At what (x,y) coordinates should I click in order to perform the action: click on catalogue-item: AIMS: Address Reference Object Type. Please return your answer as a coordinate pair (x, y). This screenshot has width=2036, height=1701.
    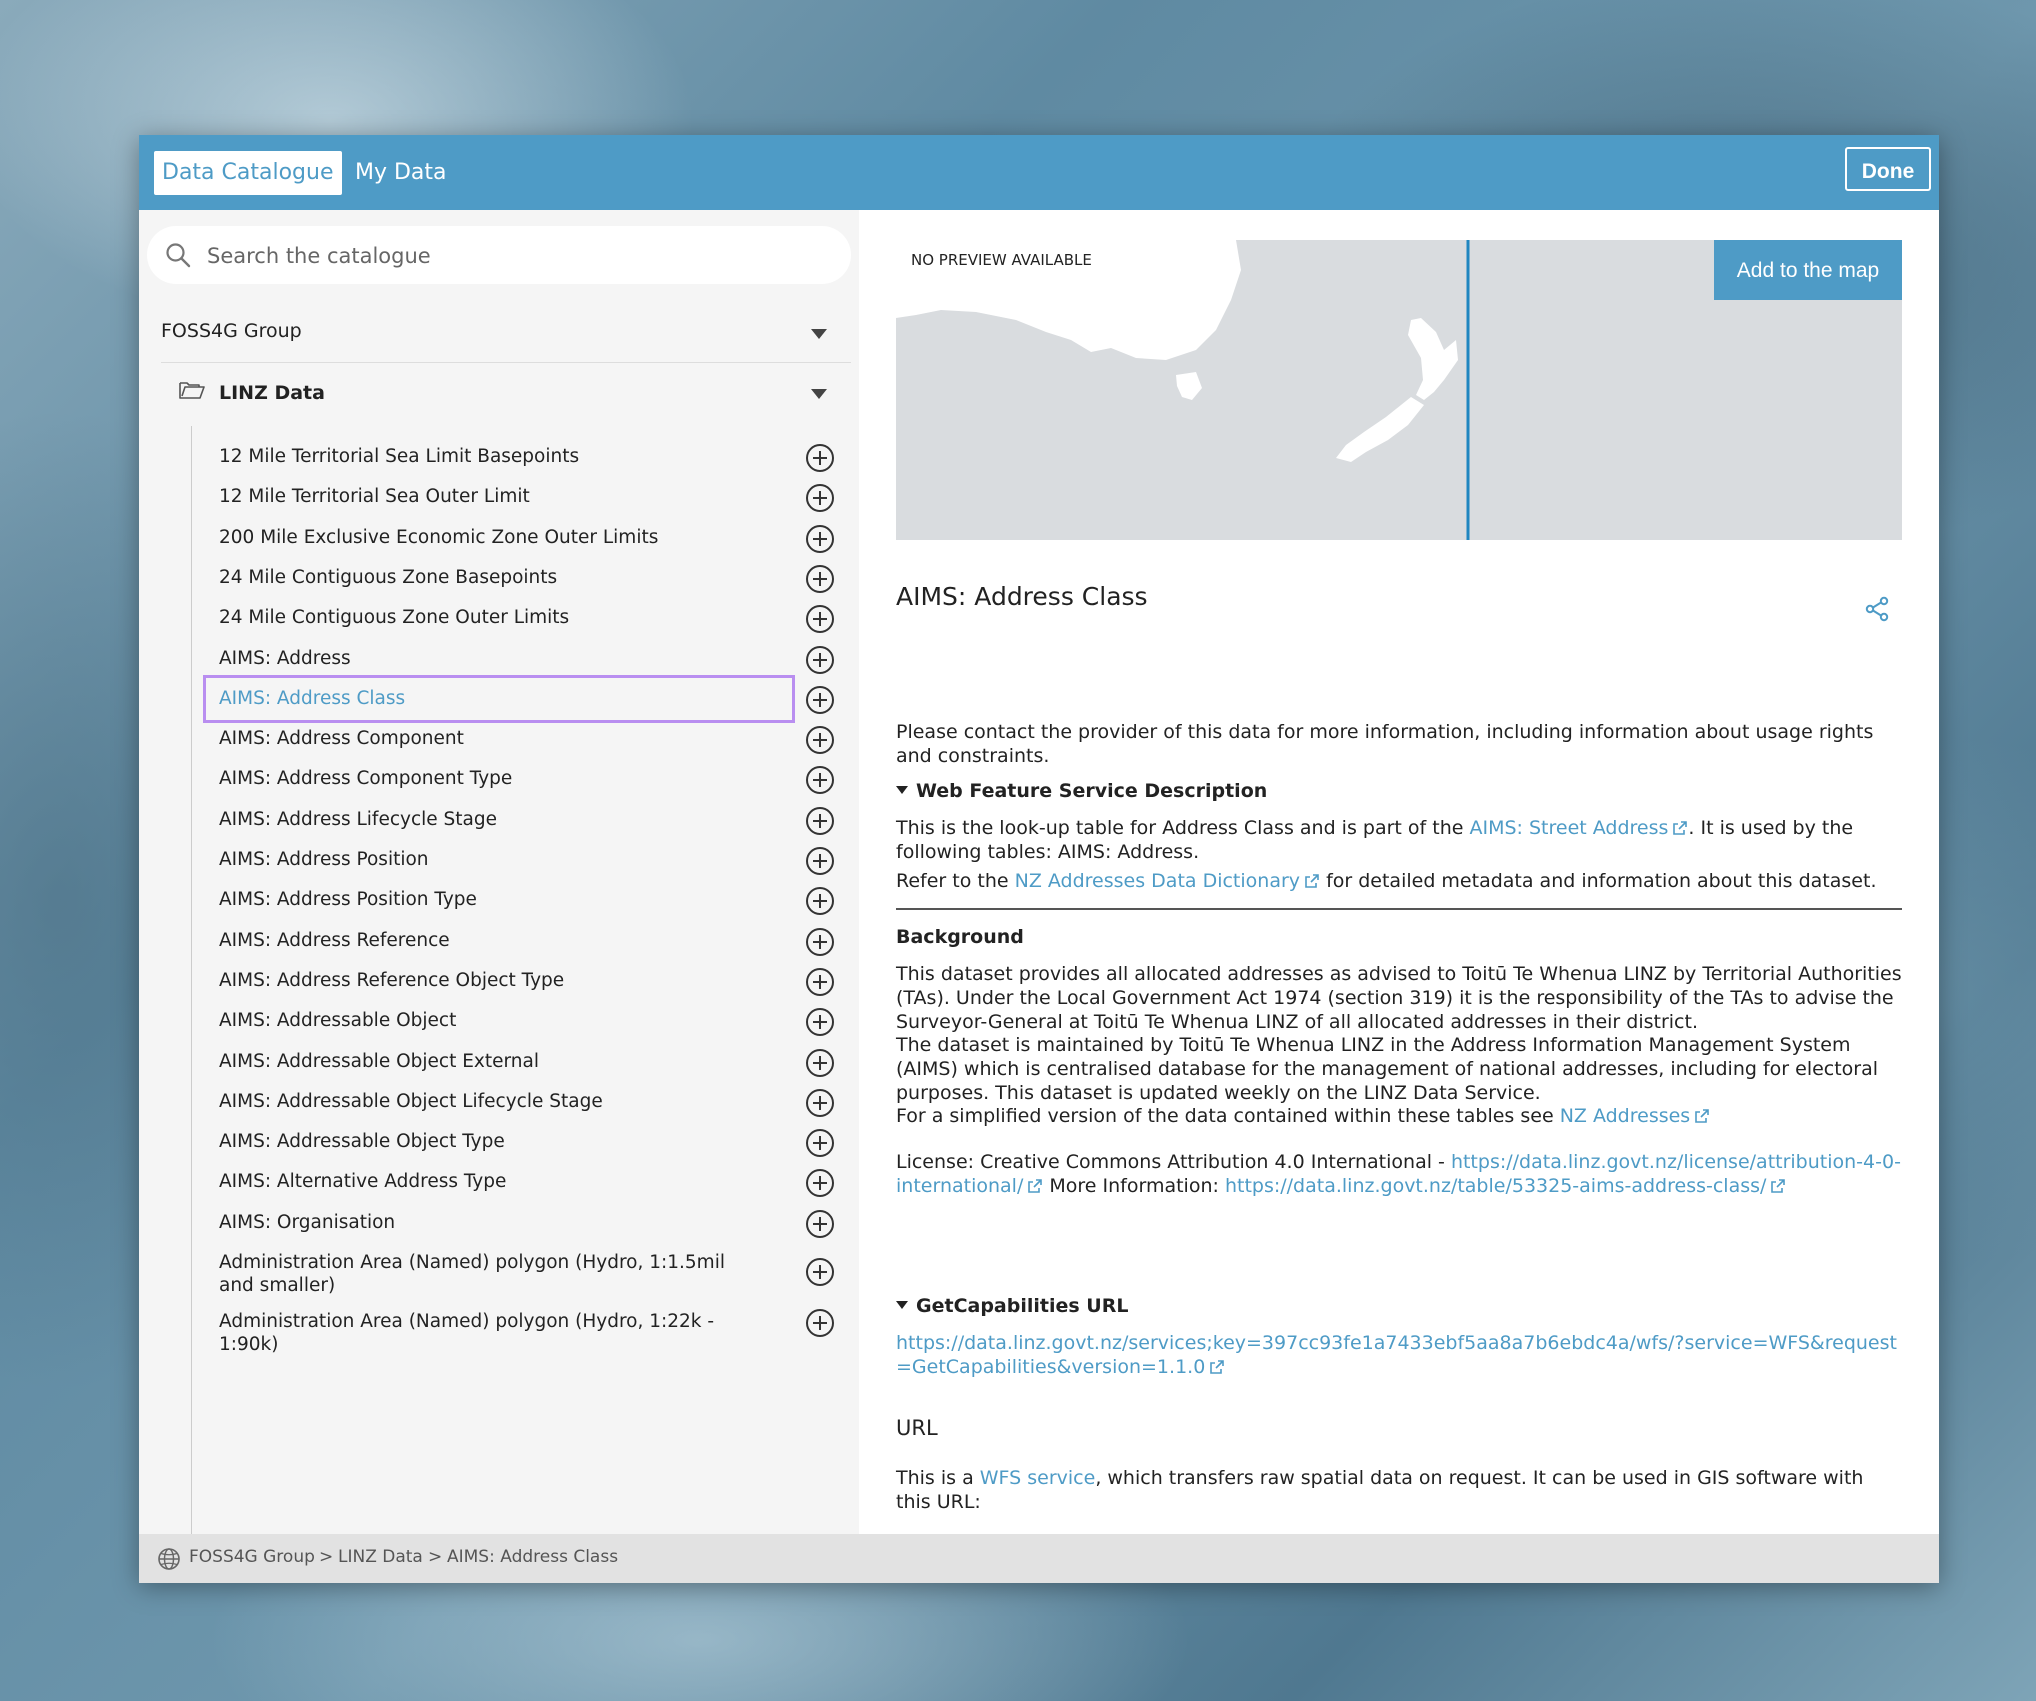
    Looking at the image, I should click on (527, 981).